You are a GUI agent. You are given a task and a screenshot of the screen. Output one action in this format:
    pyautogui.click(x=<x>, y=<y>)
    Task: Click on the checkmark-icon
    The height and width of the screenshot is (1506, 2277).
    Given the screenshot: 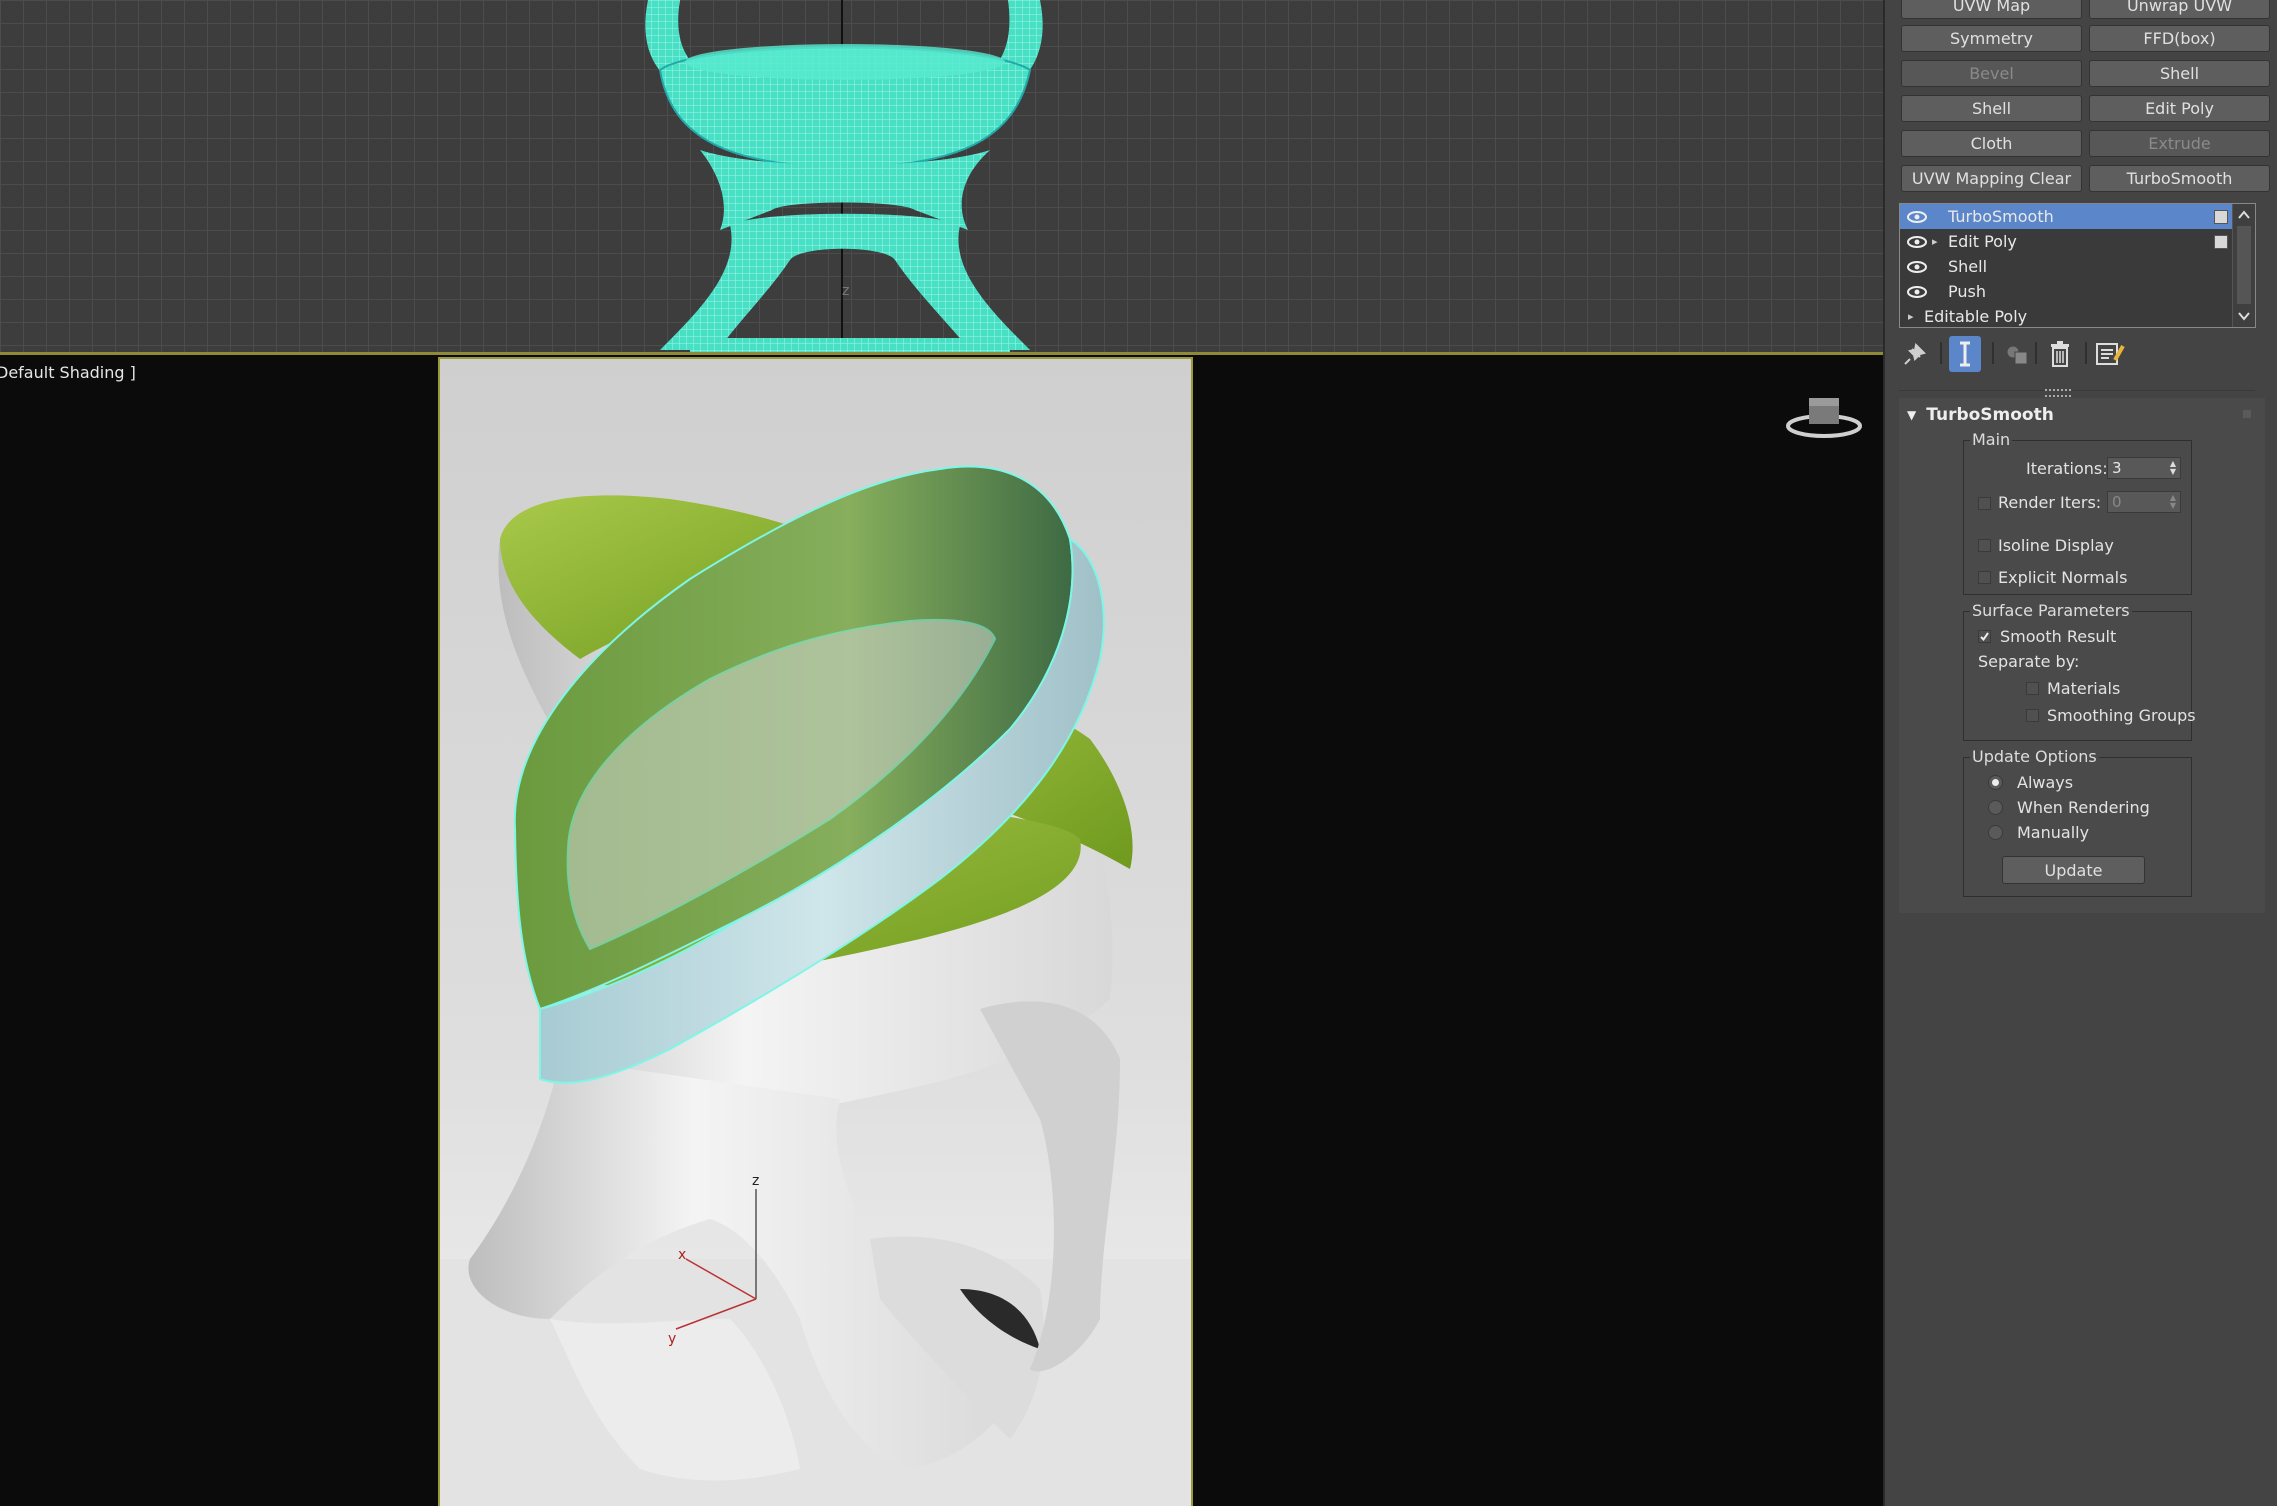 What is the action you would take?
    pyautogui.click(x=1984, y=637)
    